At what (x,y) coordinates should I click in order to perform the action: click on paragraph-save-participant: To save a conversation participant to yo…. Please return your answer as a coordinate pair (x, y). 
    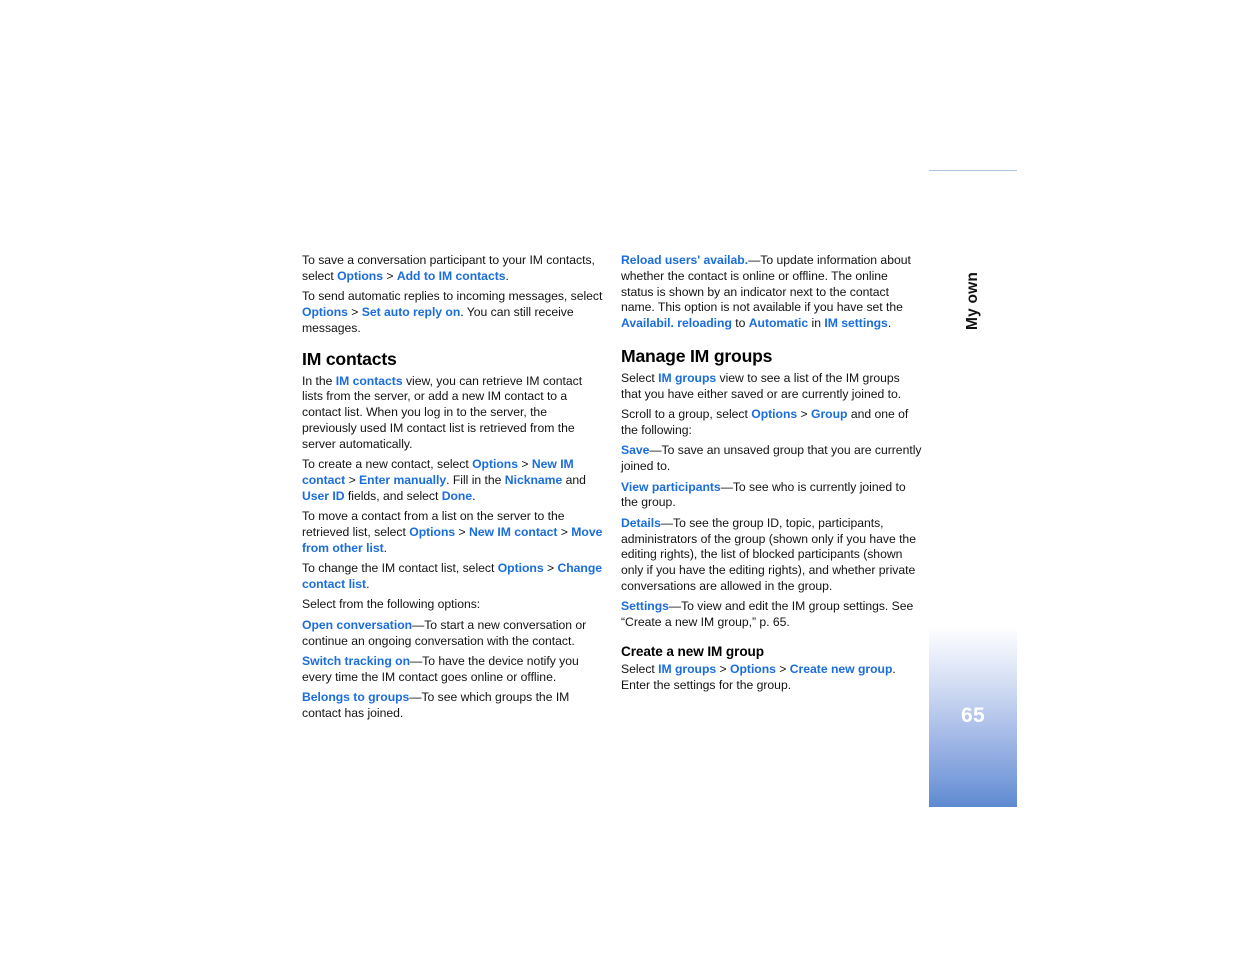
    Looking at the image, I should click on (453, 269).